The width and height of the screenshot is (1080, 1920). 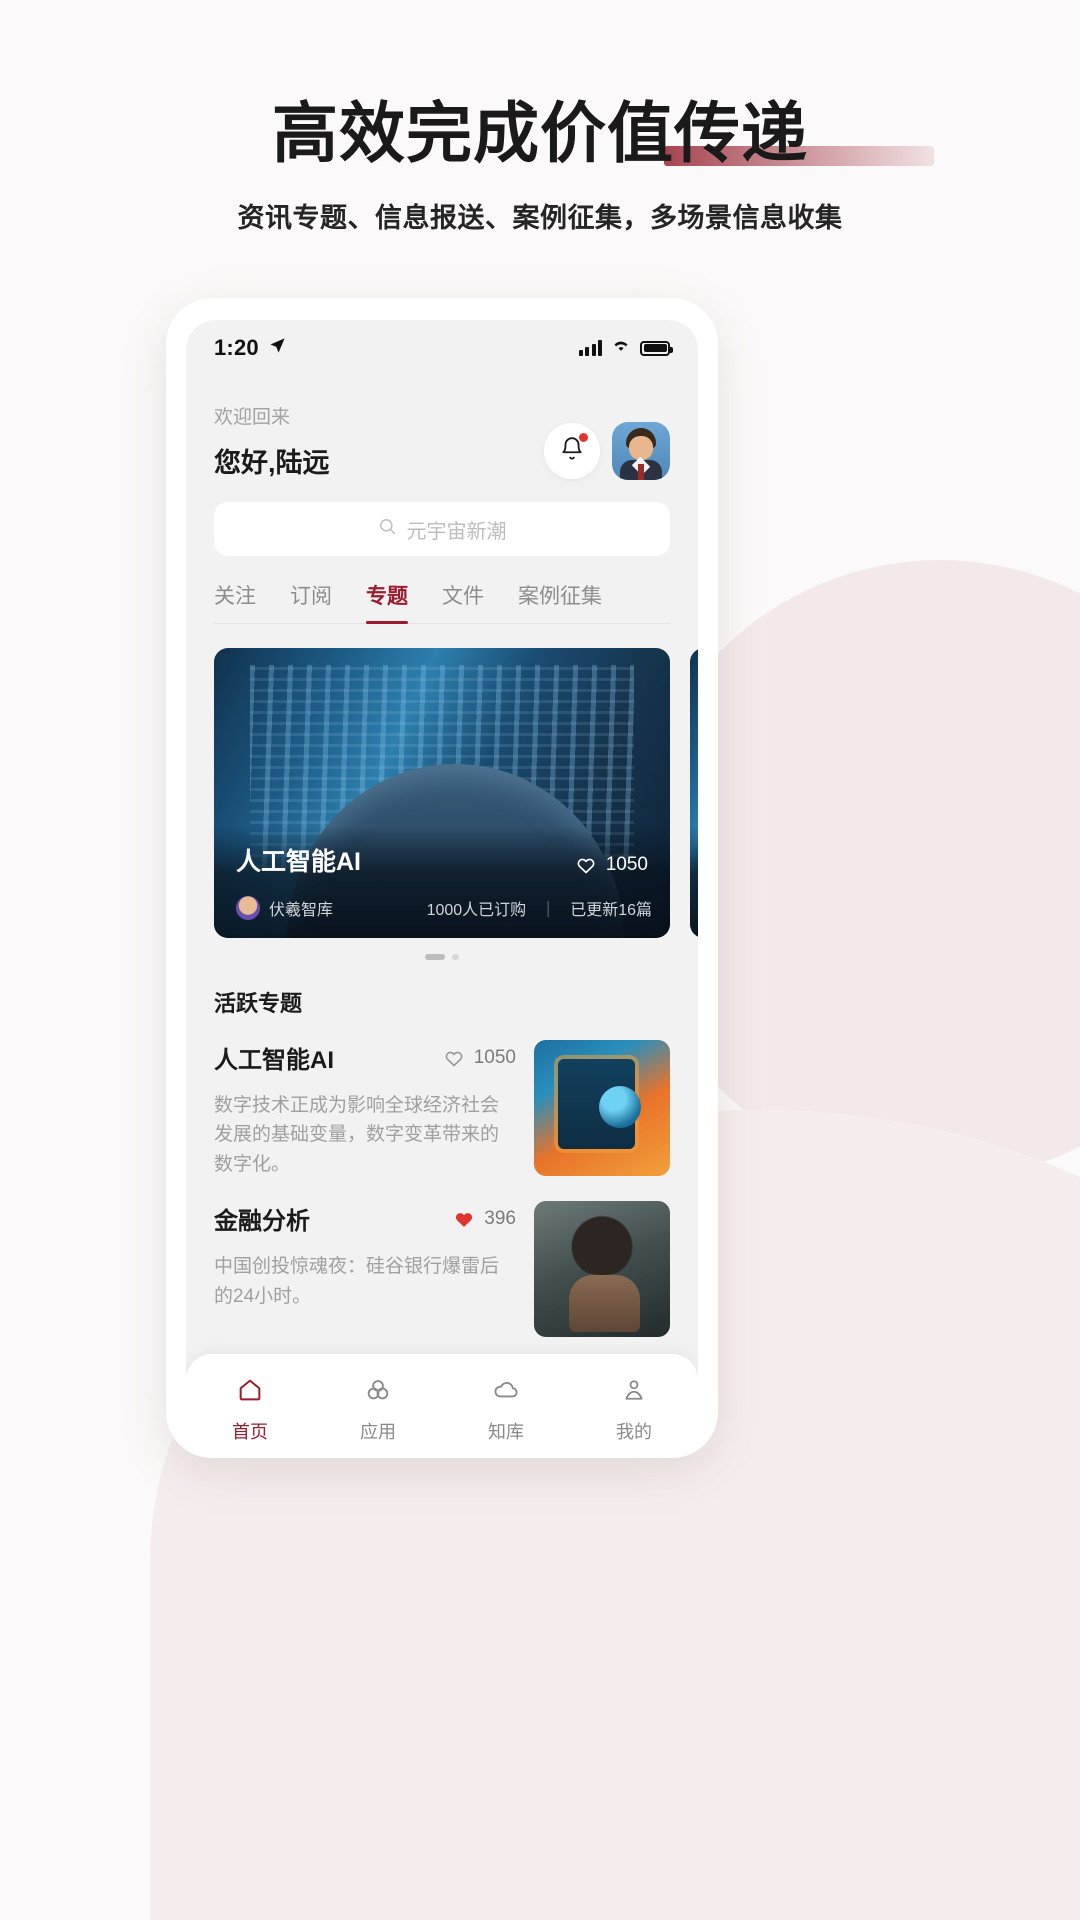 I want to click on promo-headline-wrap: 高效完成价值传递, so click(x=540, y=134).